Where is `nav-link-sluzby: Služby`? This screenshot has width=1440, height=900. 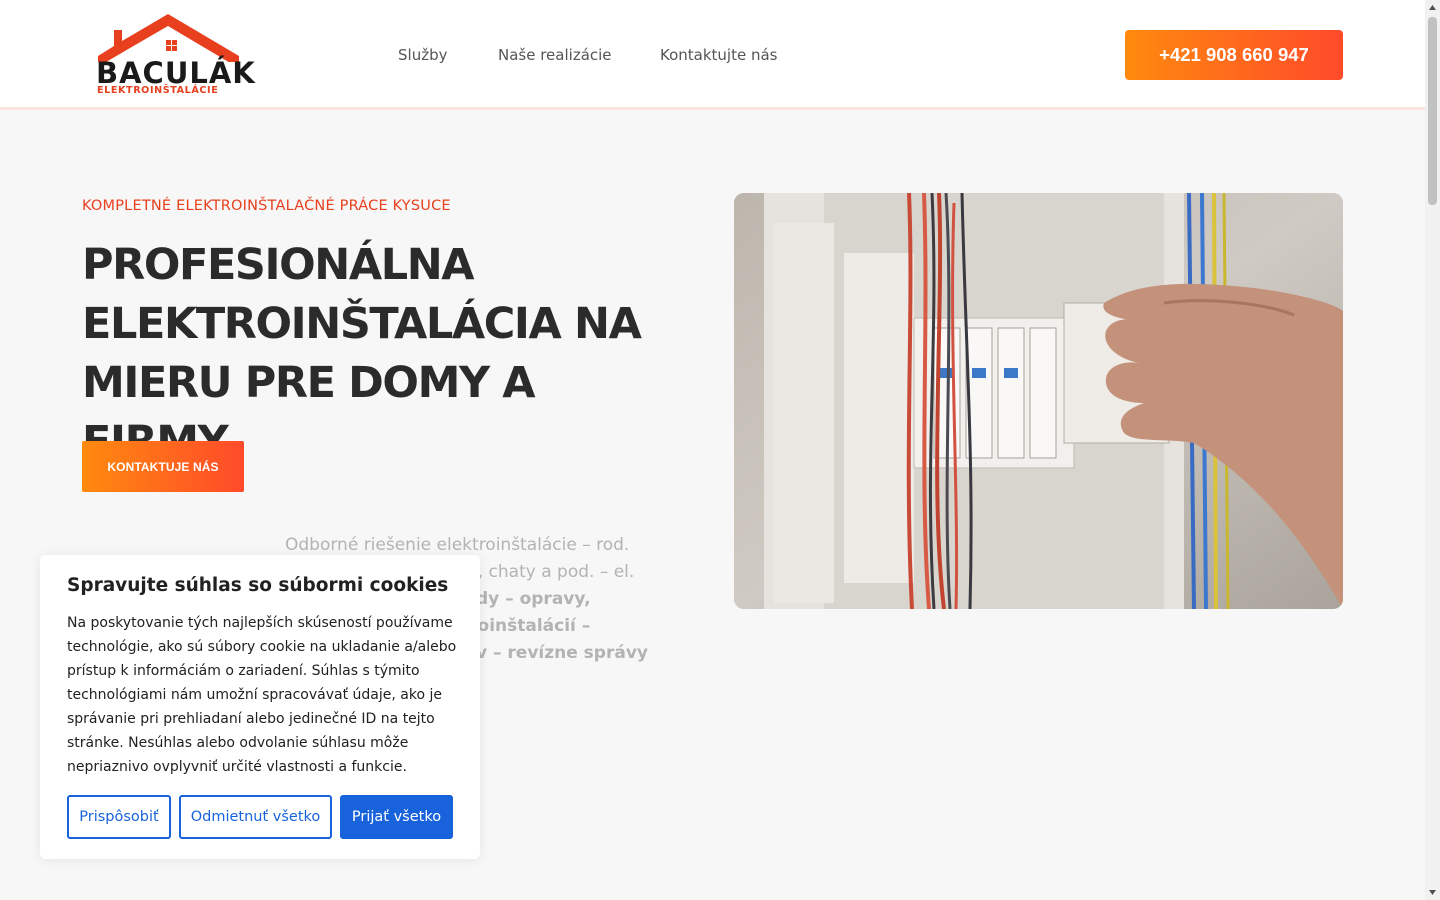 nav-link-sluzby: Služby is located at coordinates (422, 55).